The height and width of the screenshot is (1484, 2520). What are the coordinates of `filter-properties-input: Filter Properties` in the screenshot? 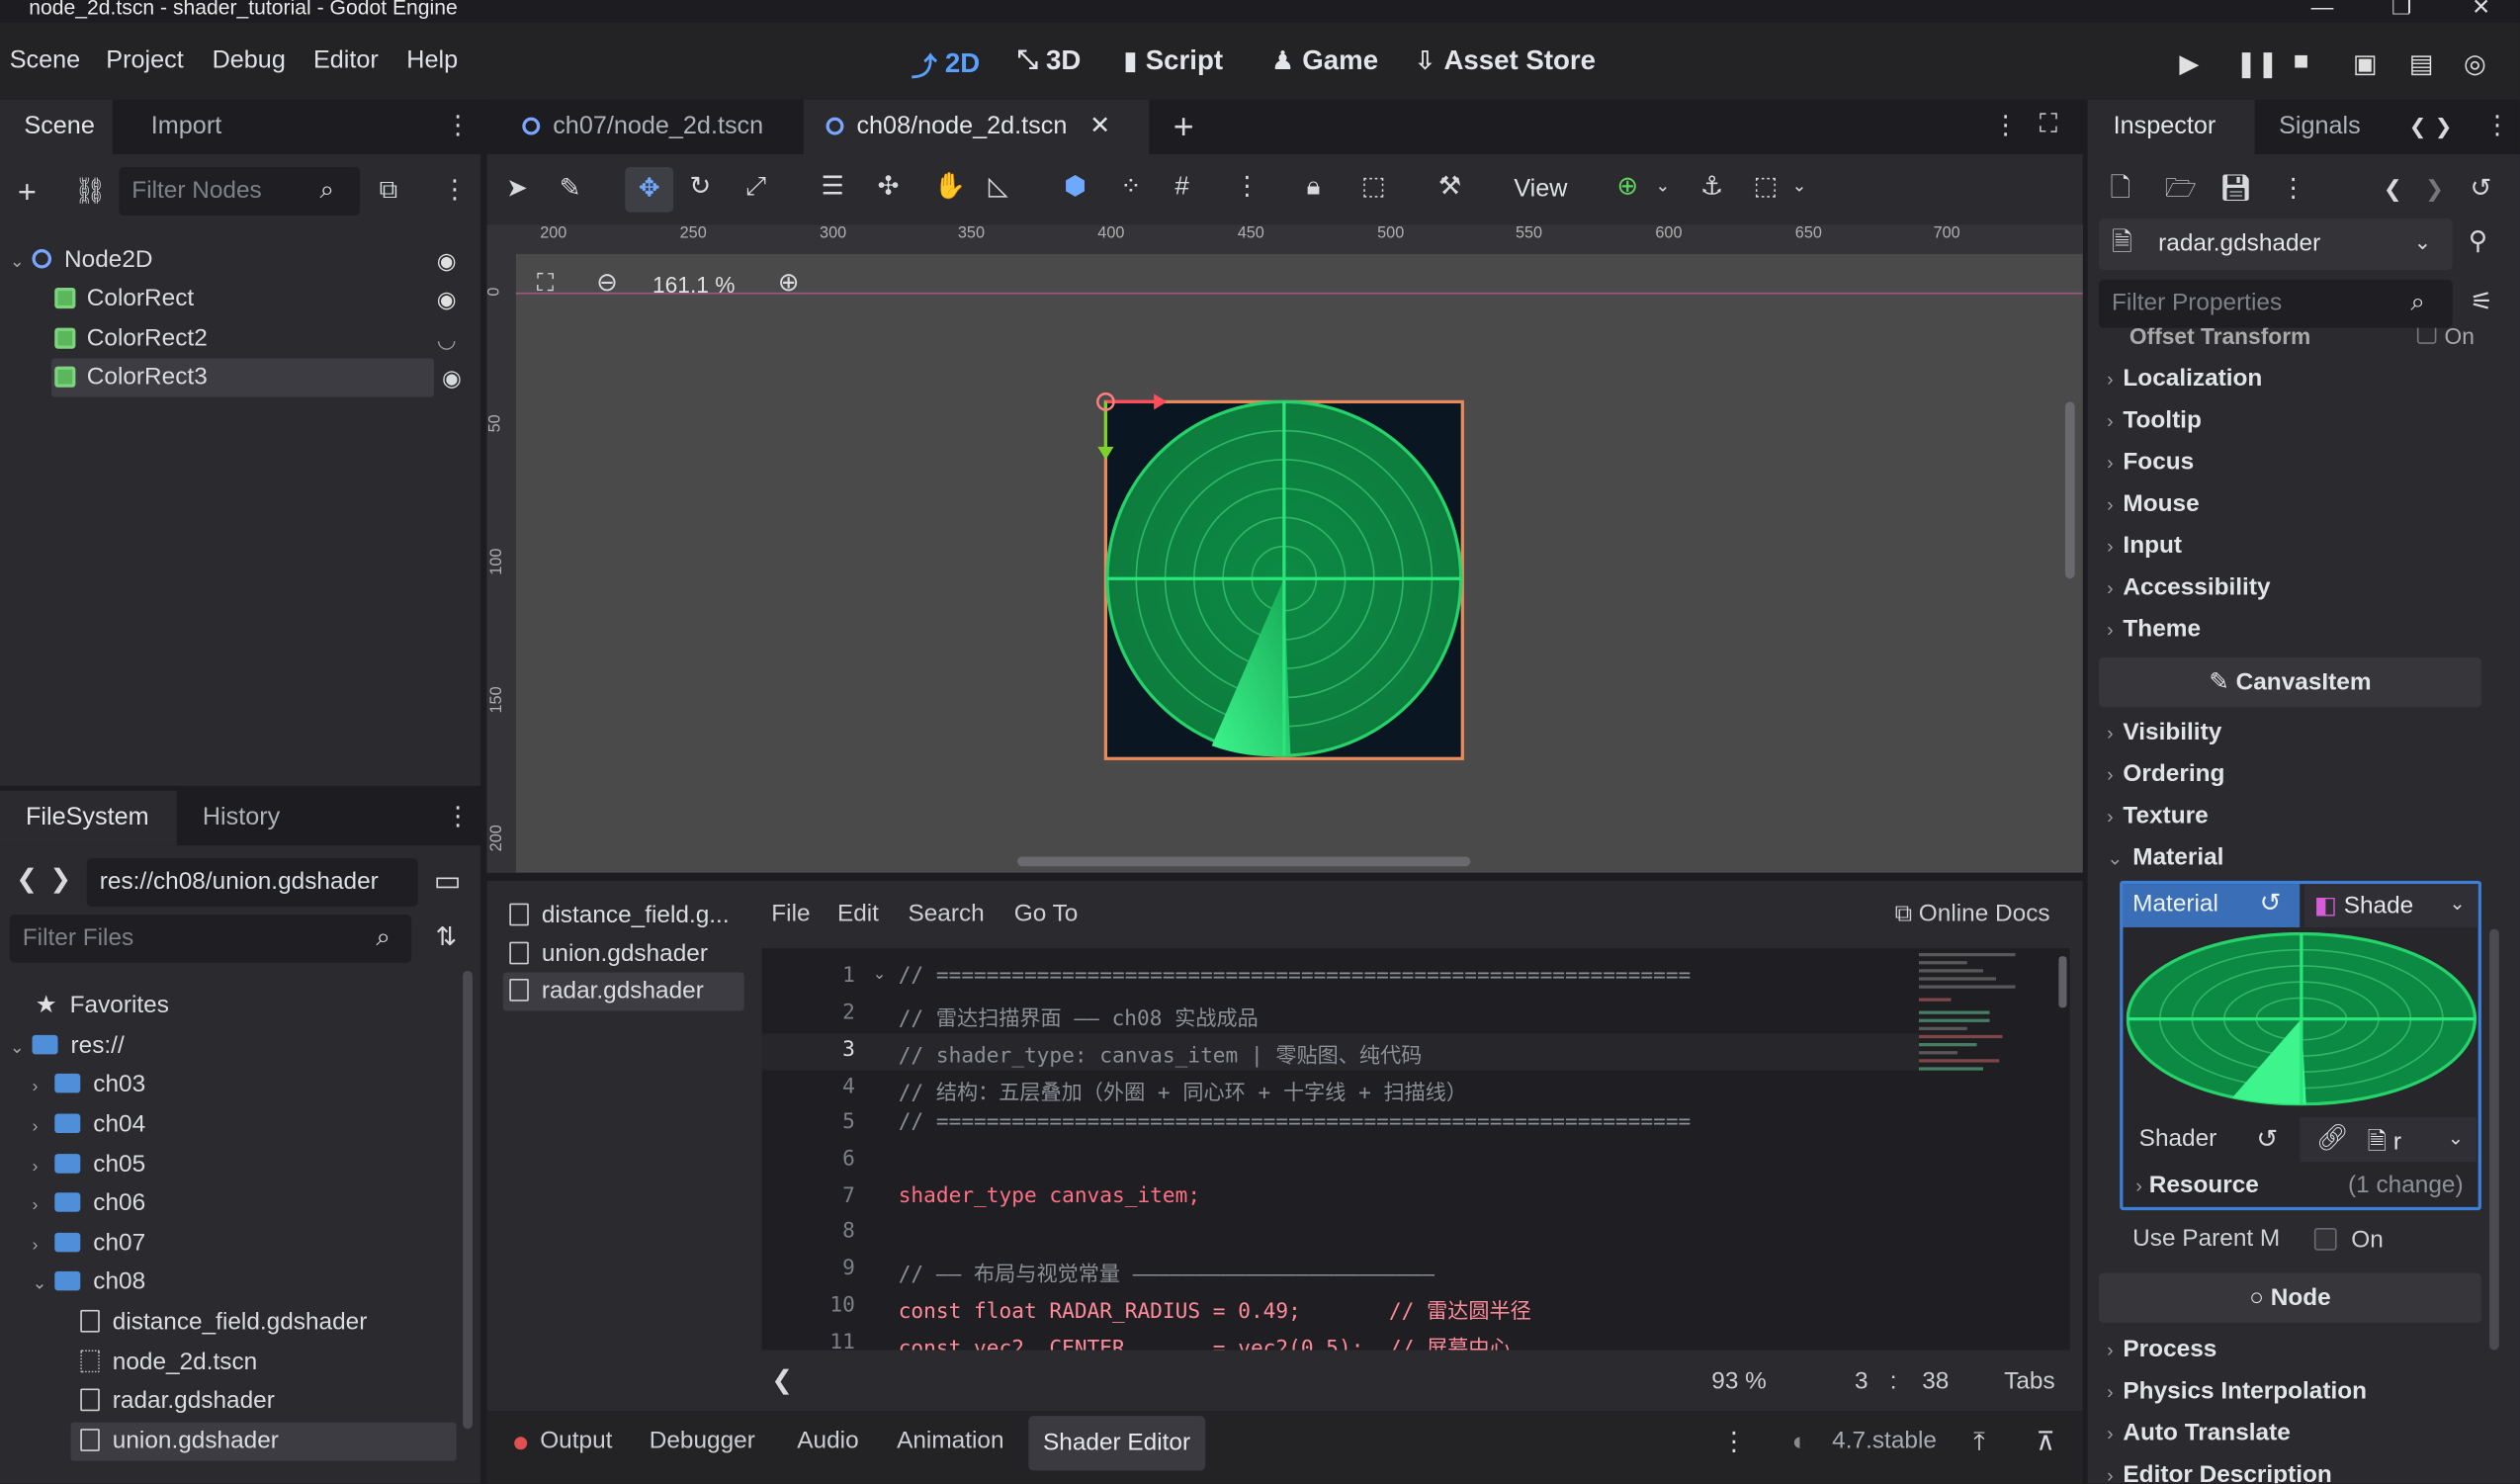 It's located at (2276, 303).